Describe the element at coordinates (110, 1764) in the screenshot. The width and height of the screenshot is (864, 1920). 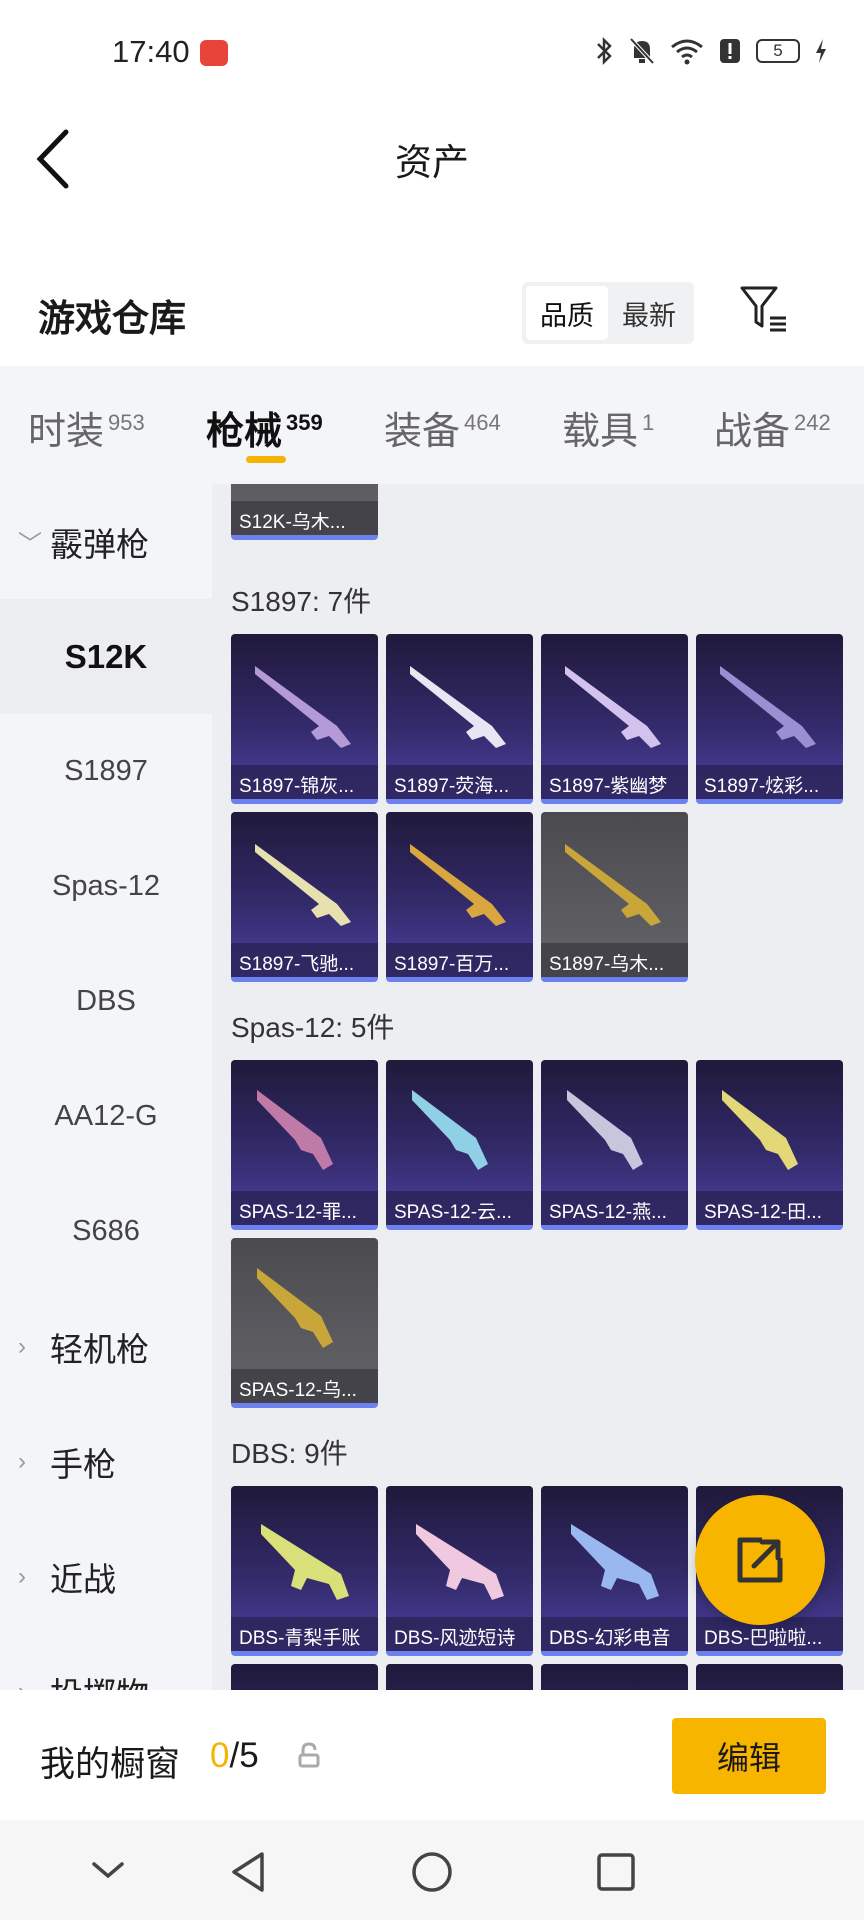
I see `showcase-label: 我的橱窗` at that location.